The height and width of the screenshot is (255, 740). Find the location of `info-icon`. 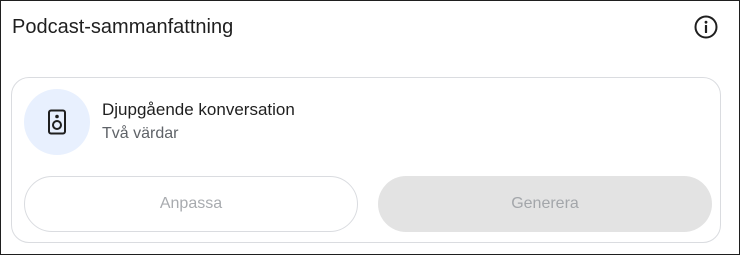

info-icon is located at coordinates (706, 27).